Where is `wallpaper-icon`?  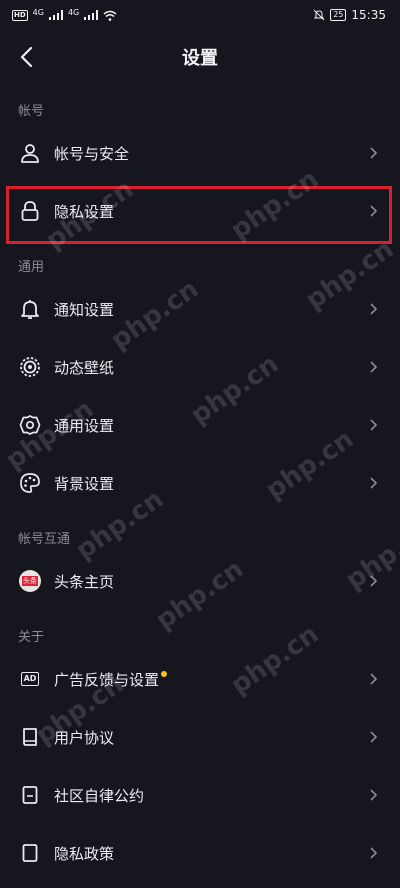
wallpaper-icon is located at coordinates (30, 367).